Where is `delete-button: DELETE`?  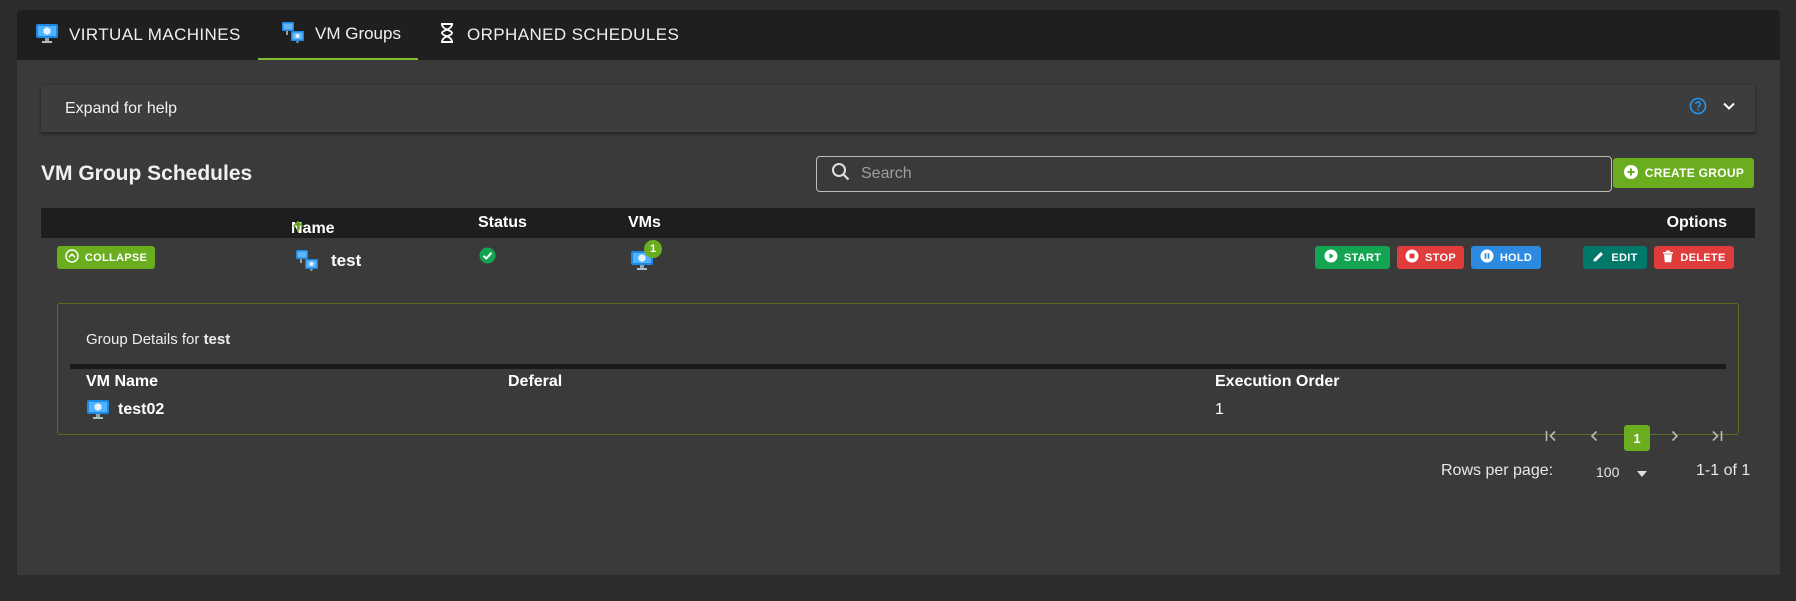 delete-button: DELETE is located at coordinates (1694, 257).